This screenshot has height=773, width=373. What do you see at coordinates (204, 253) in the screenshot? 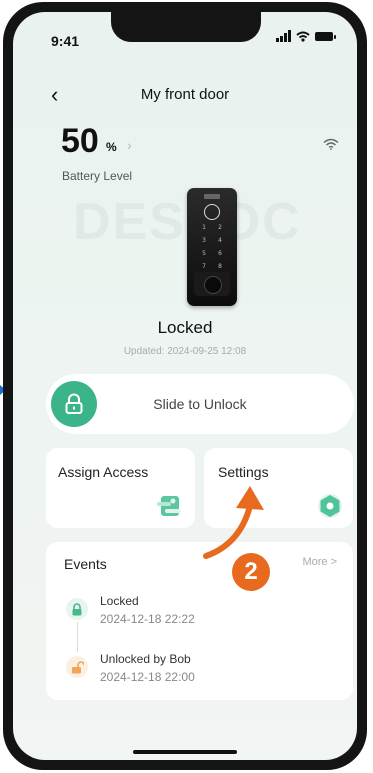
I see `keypad-key: 5` at bounding box center [204, 253].